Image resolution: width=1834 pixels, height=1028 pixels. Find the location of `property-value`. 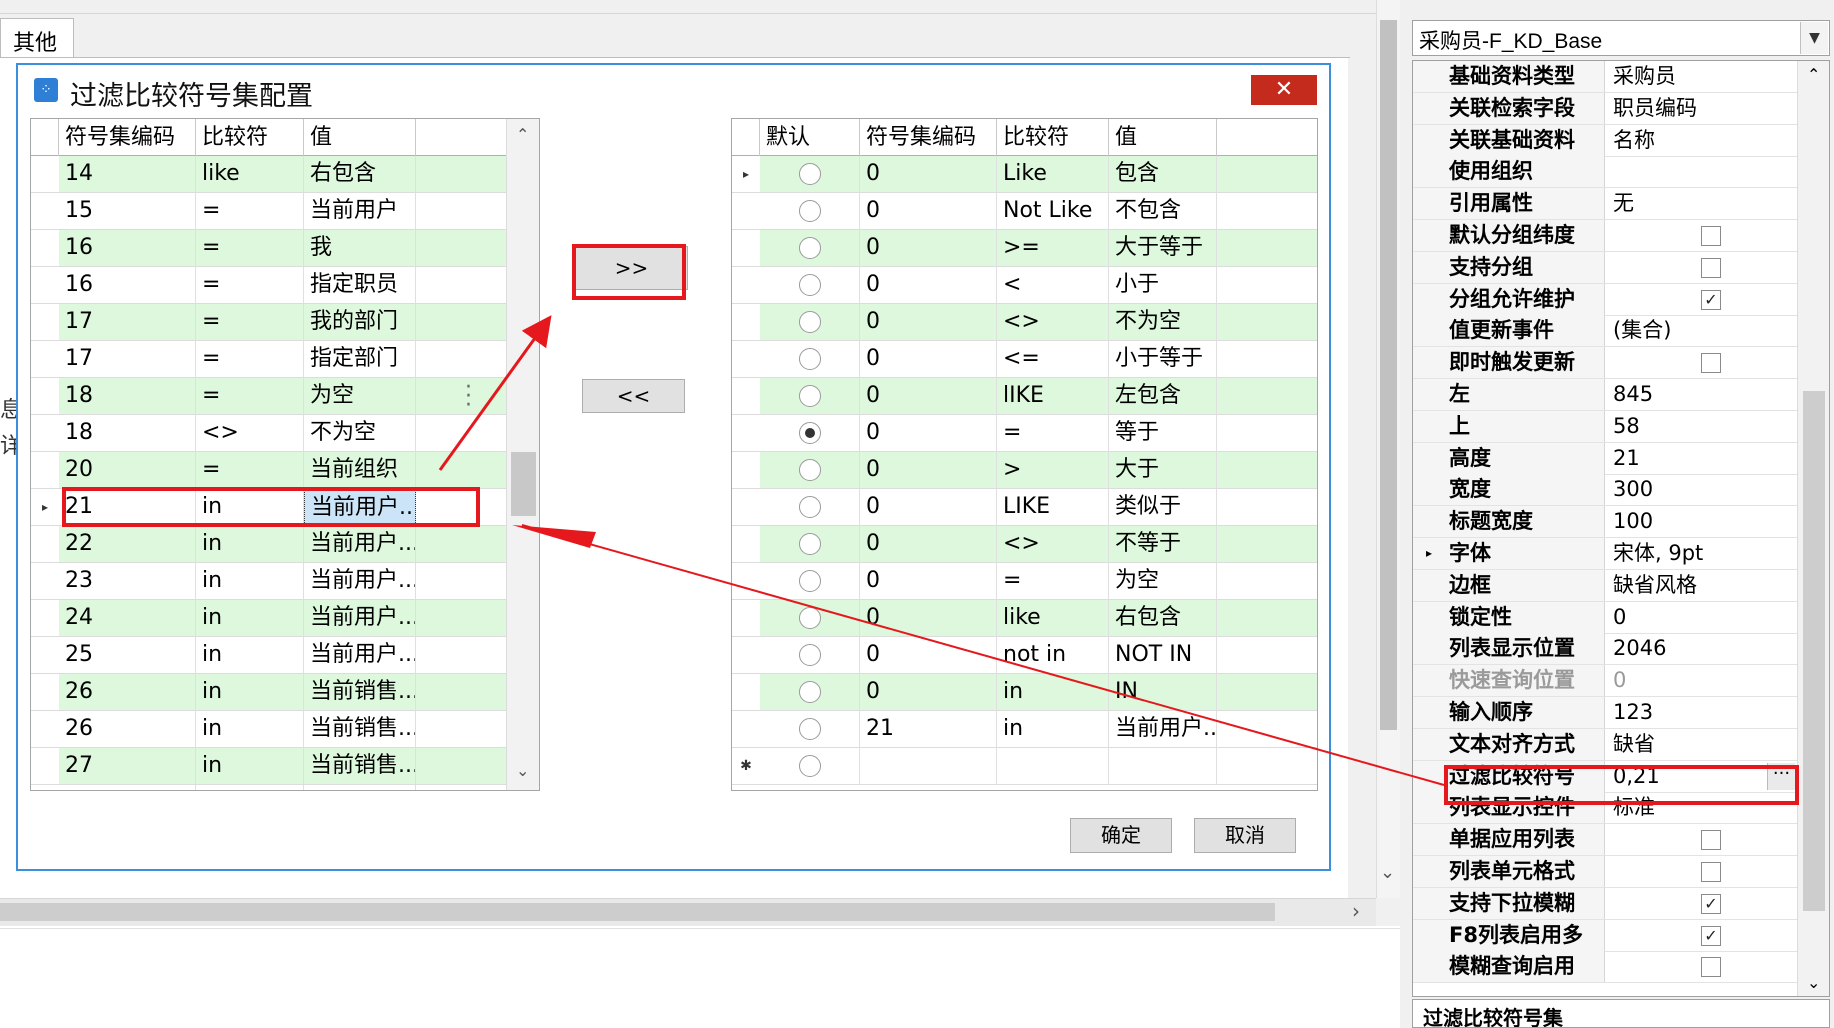

property-value is located at coordinates (1703, 171).